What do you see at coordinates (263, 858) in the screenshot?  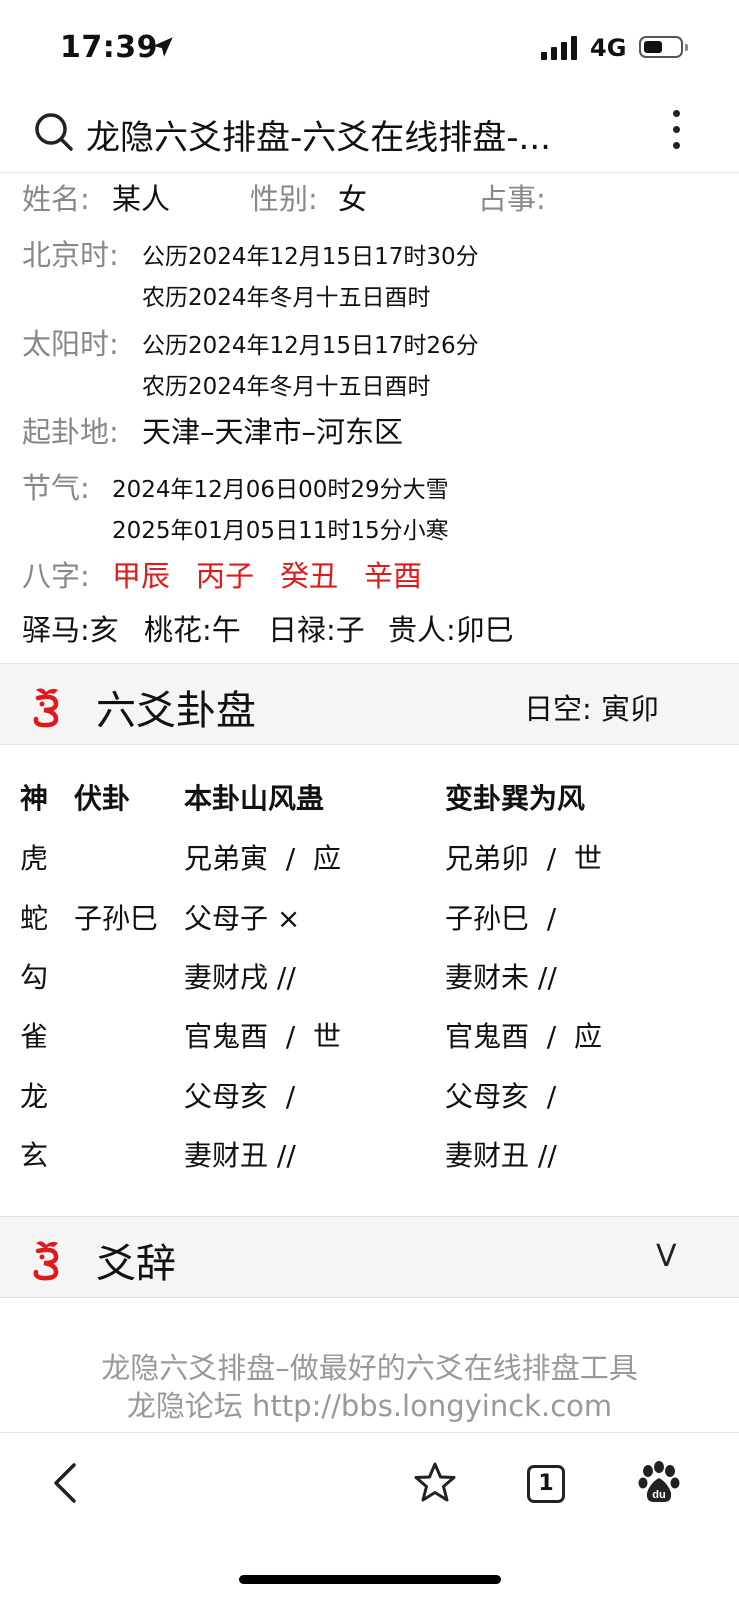 I see `row-1-ben: 兄弟寅 / 应` at bounding box center [263, 858].